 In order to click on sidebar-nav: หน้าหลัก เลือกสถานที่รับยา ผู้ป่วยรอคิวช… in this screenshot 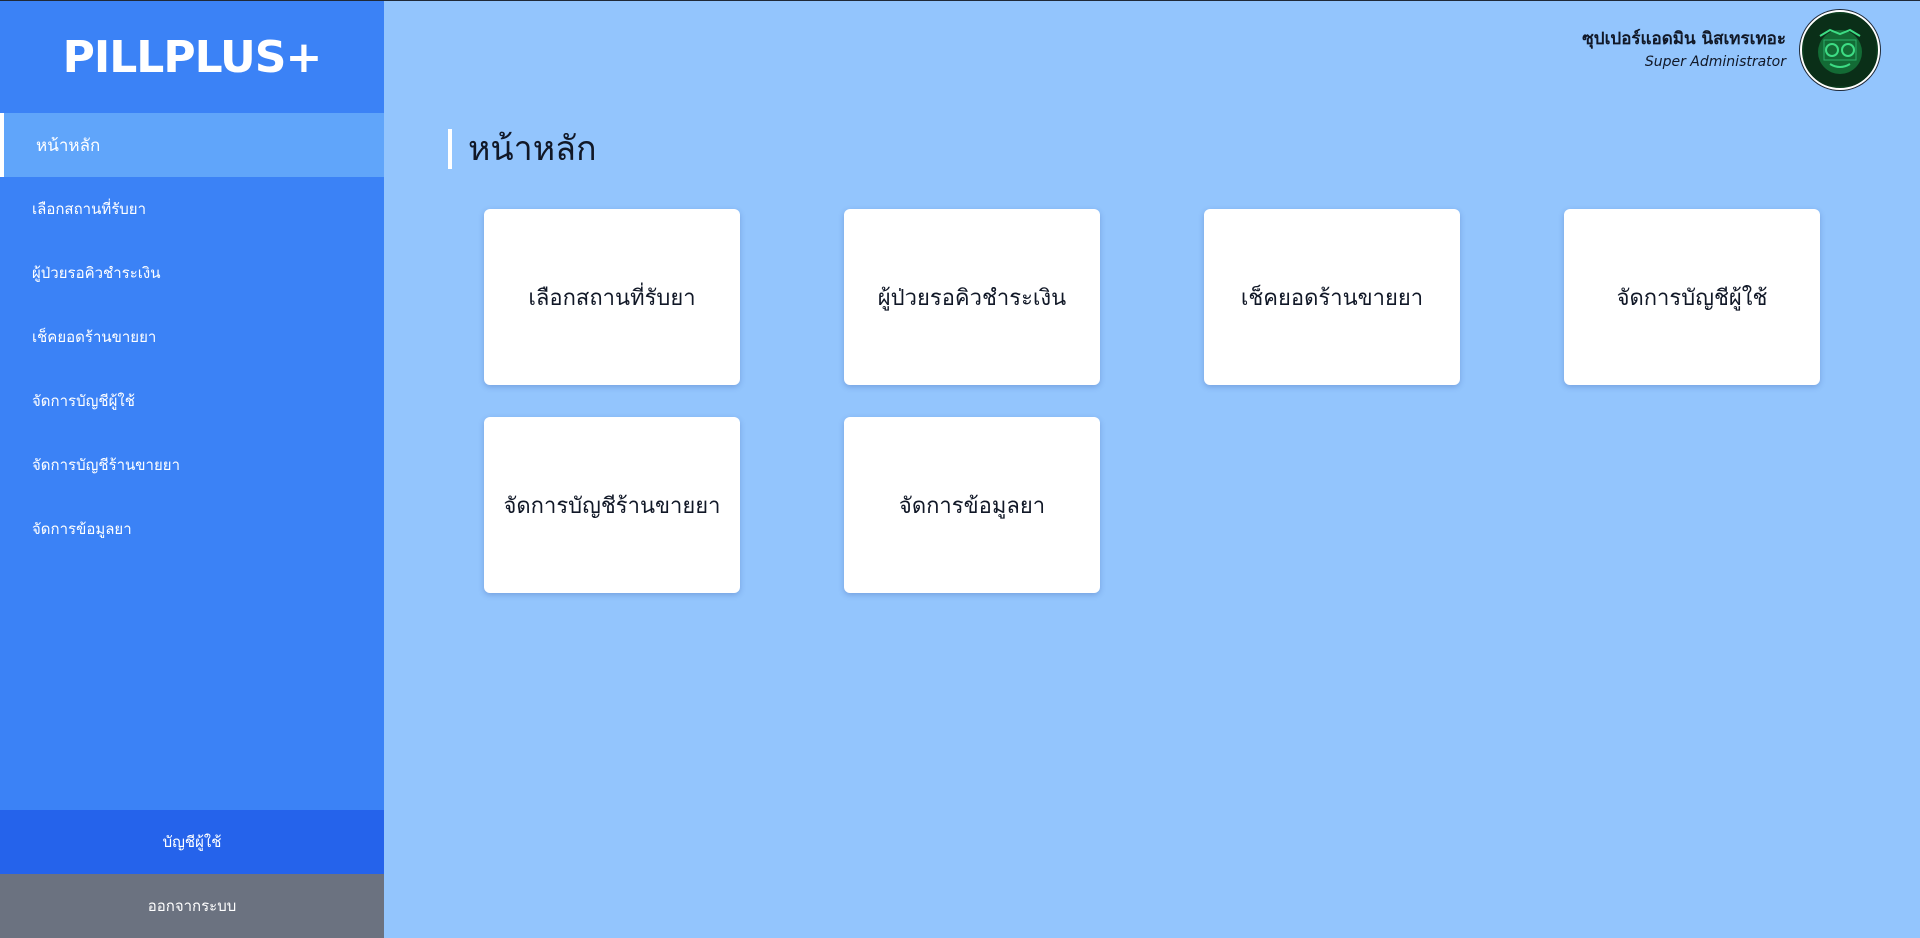, I will do `click(192, 337)`.